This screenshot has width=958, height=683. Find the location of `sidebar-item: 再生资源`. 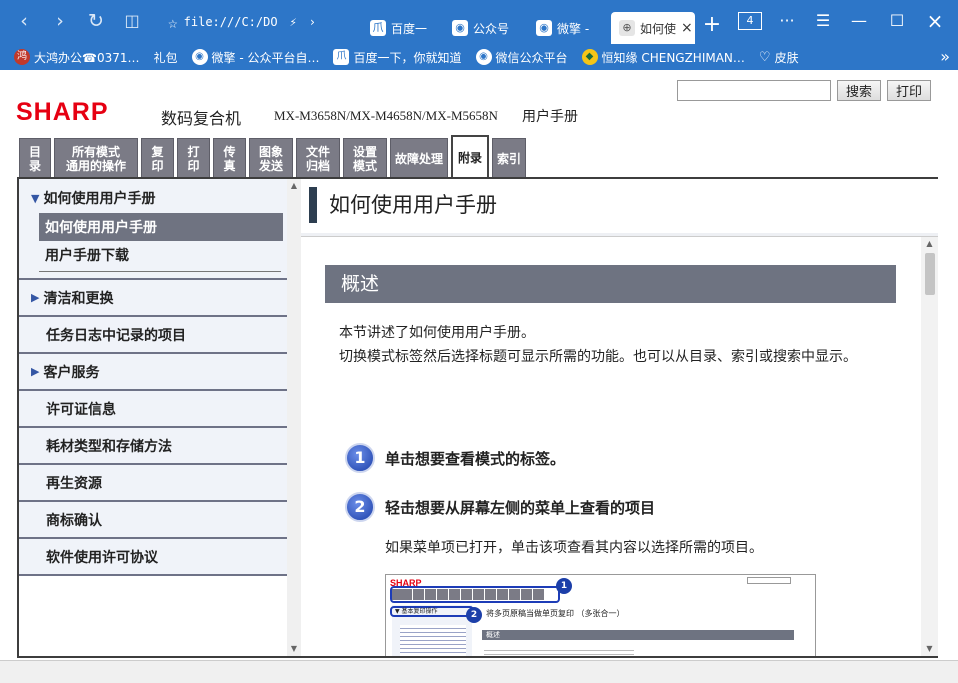

sidebar-item: 再生资源 is located at coordinates (153, 483).